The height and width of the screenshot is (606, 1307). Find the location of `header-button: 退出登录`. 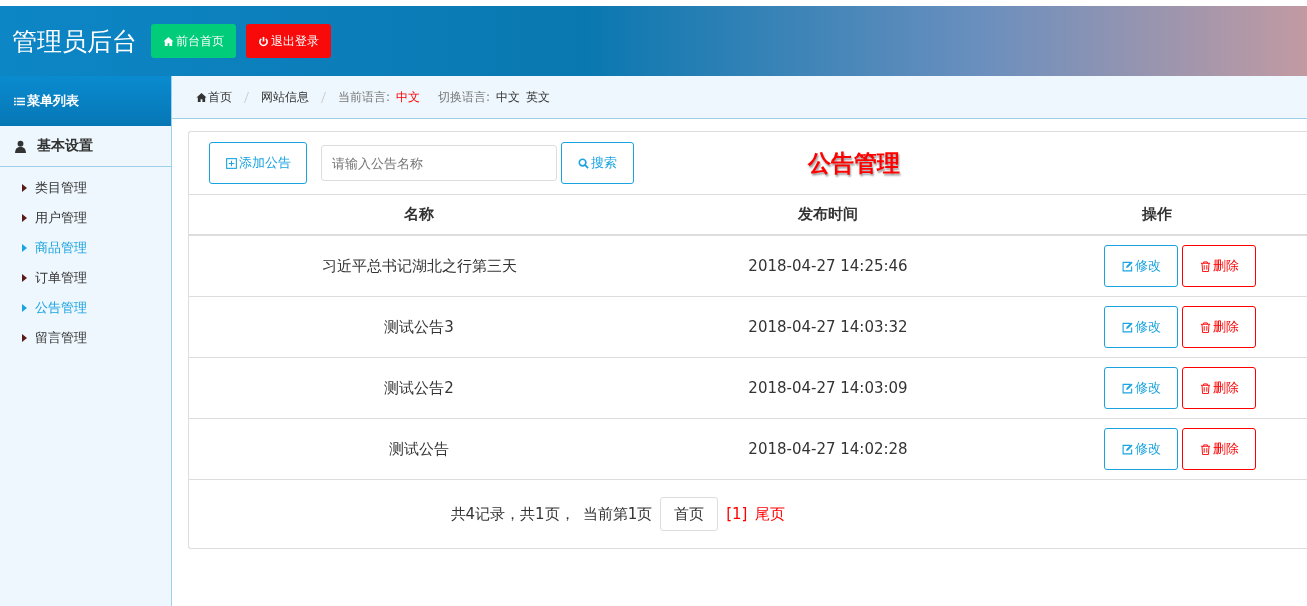

header-button: 退出登录 is located at coordinates (288, 41).